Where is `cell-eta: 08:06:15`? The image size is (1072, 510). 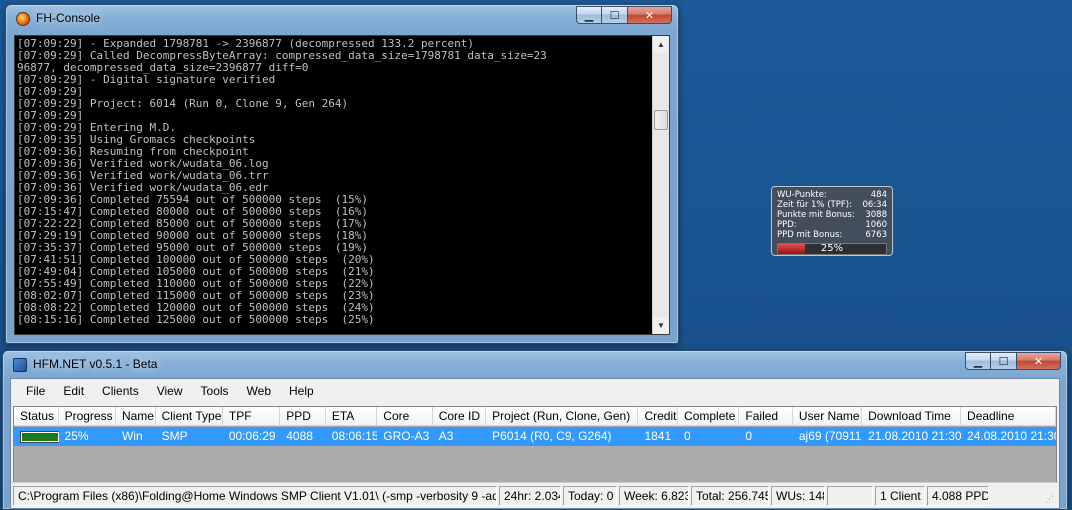 cell-eta: 08:06:15 is located at coordinates (354, 436).